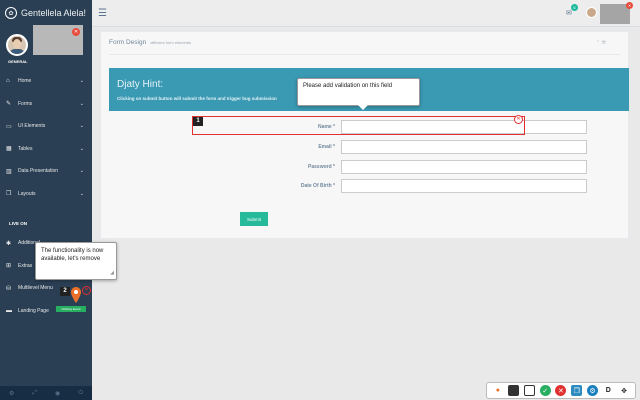  Describe the element at coordinates (9, 171) in the screenshot. I see `chart-icon: ▥` at that location.